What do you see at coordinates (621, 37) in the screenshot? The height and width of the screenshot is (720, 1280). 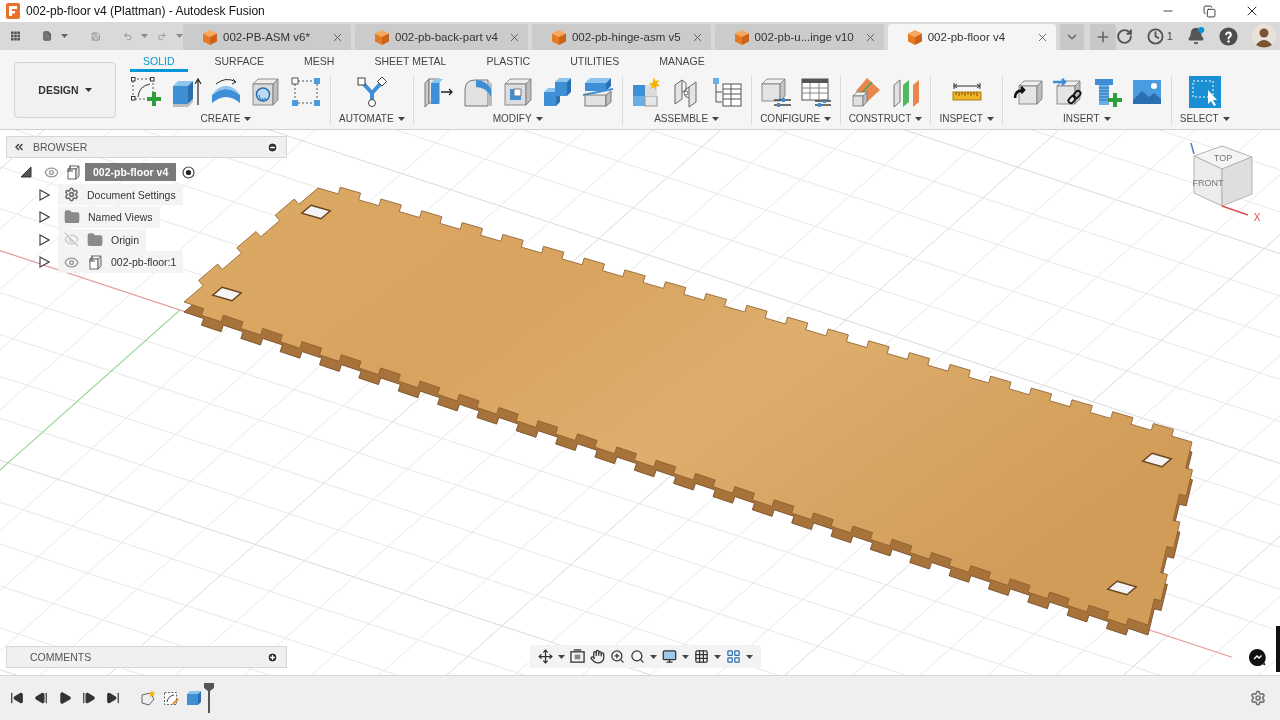 I see `document-tab: 002-pb-hinge-asm v5` at bounding box center [621, 37].